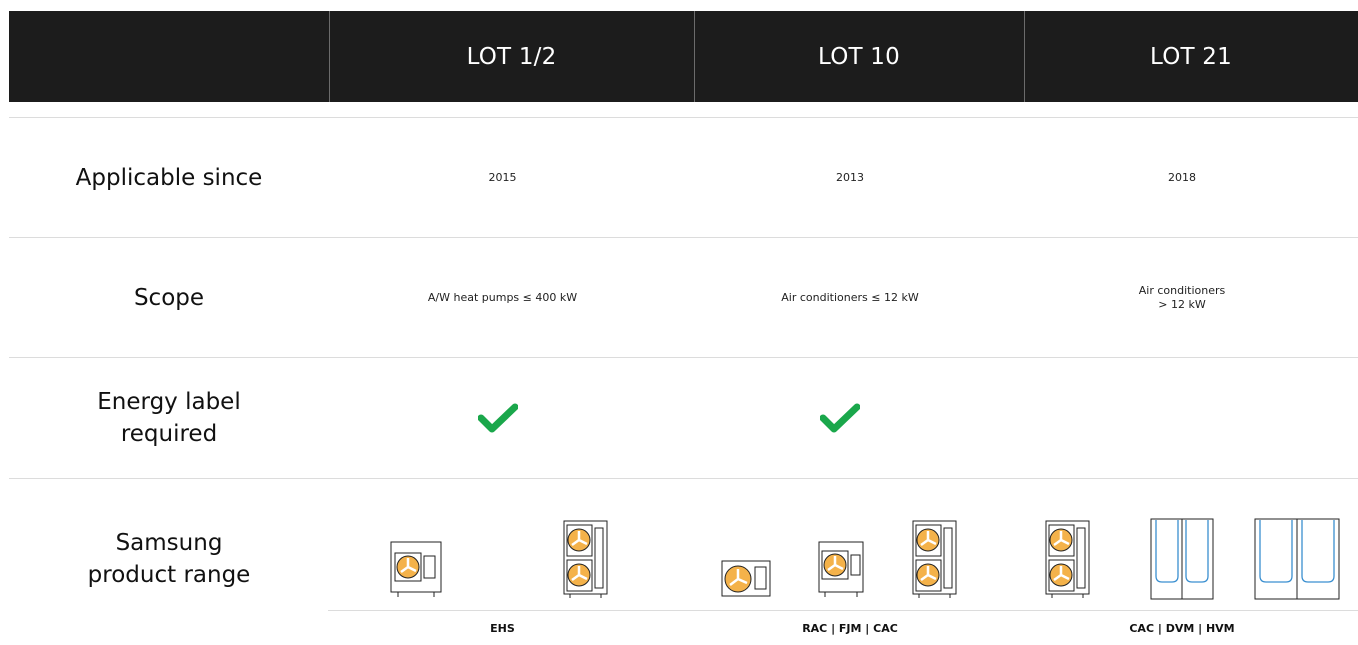 The height and width of the screenshot is (645, 1358). Describe the element at coordinates (841, 569) in the screenshot. I see `outdoor-unit-medium-icon` at that location.